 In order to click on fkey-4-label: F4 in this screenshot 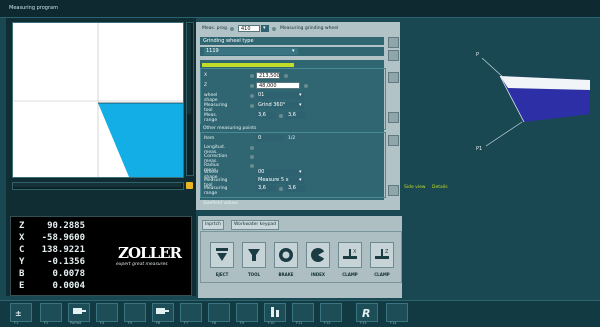, I will do `click(102, 323)`.